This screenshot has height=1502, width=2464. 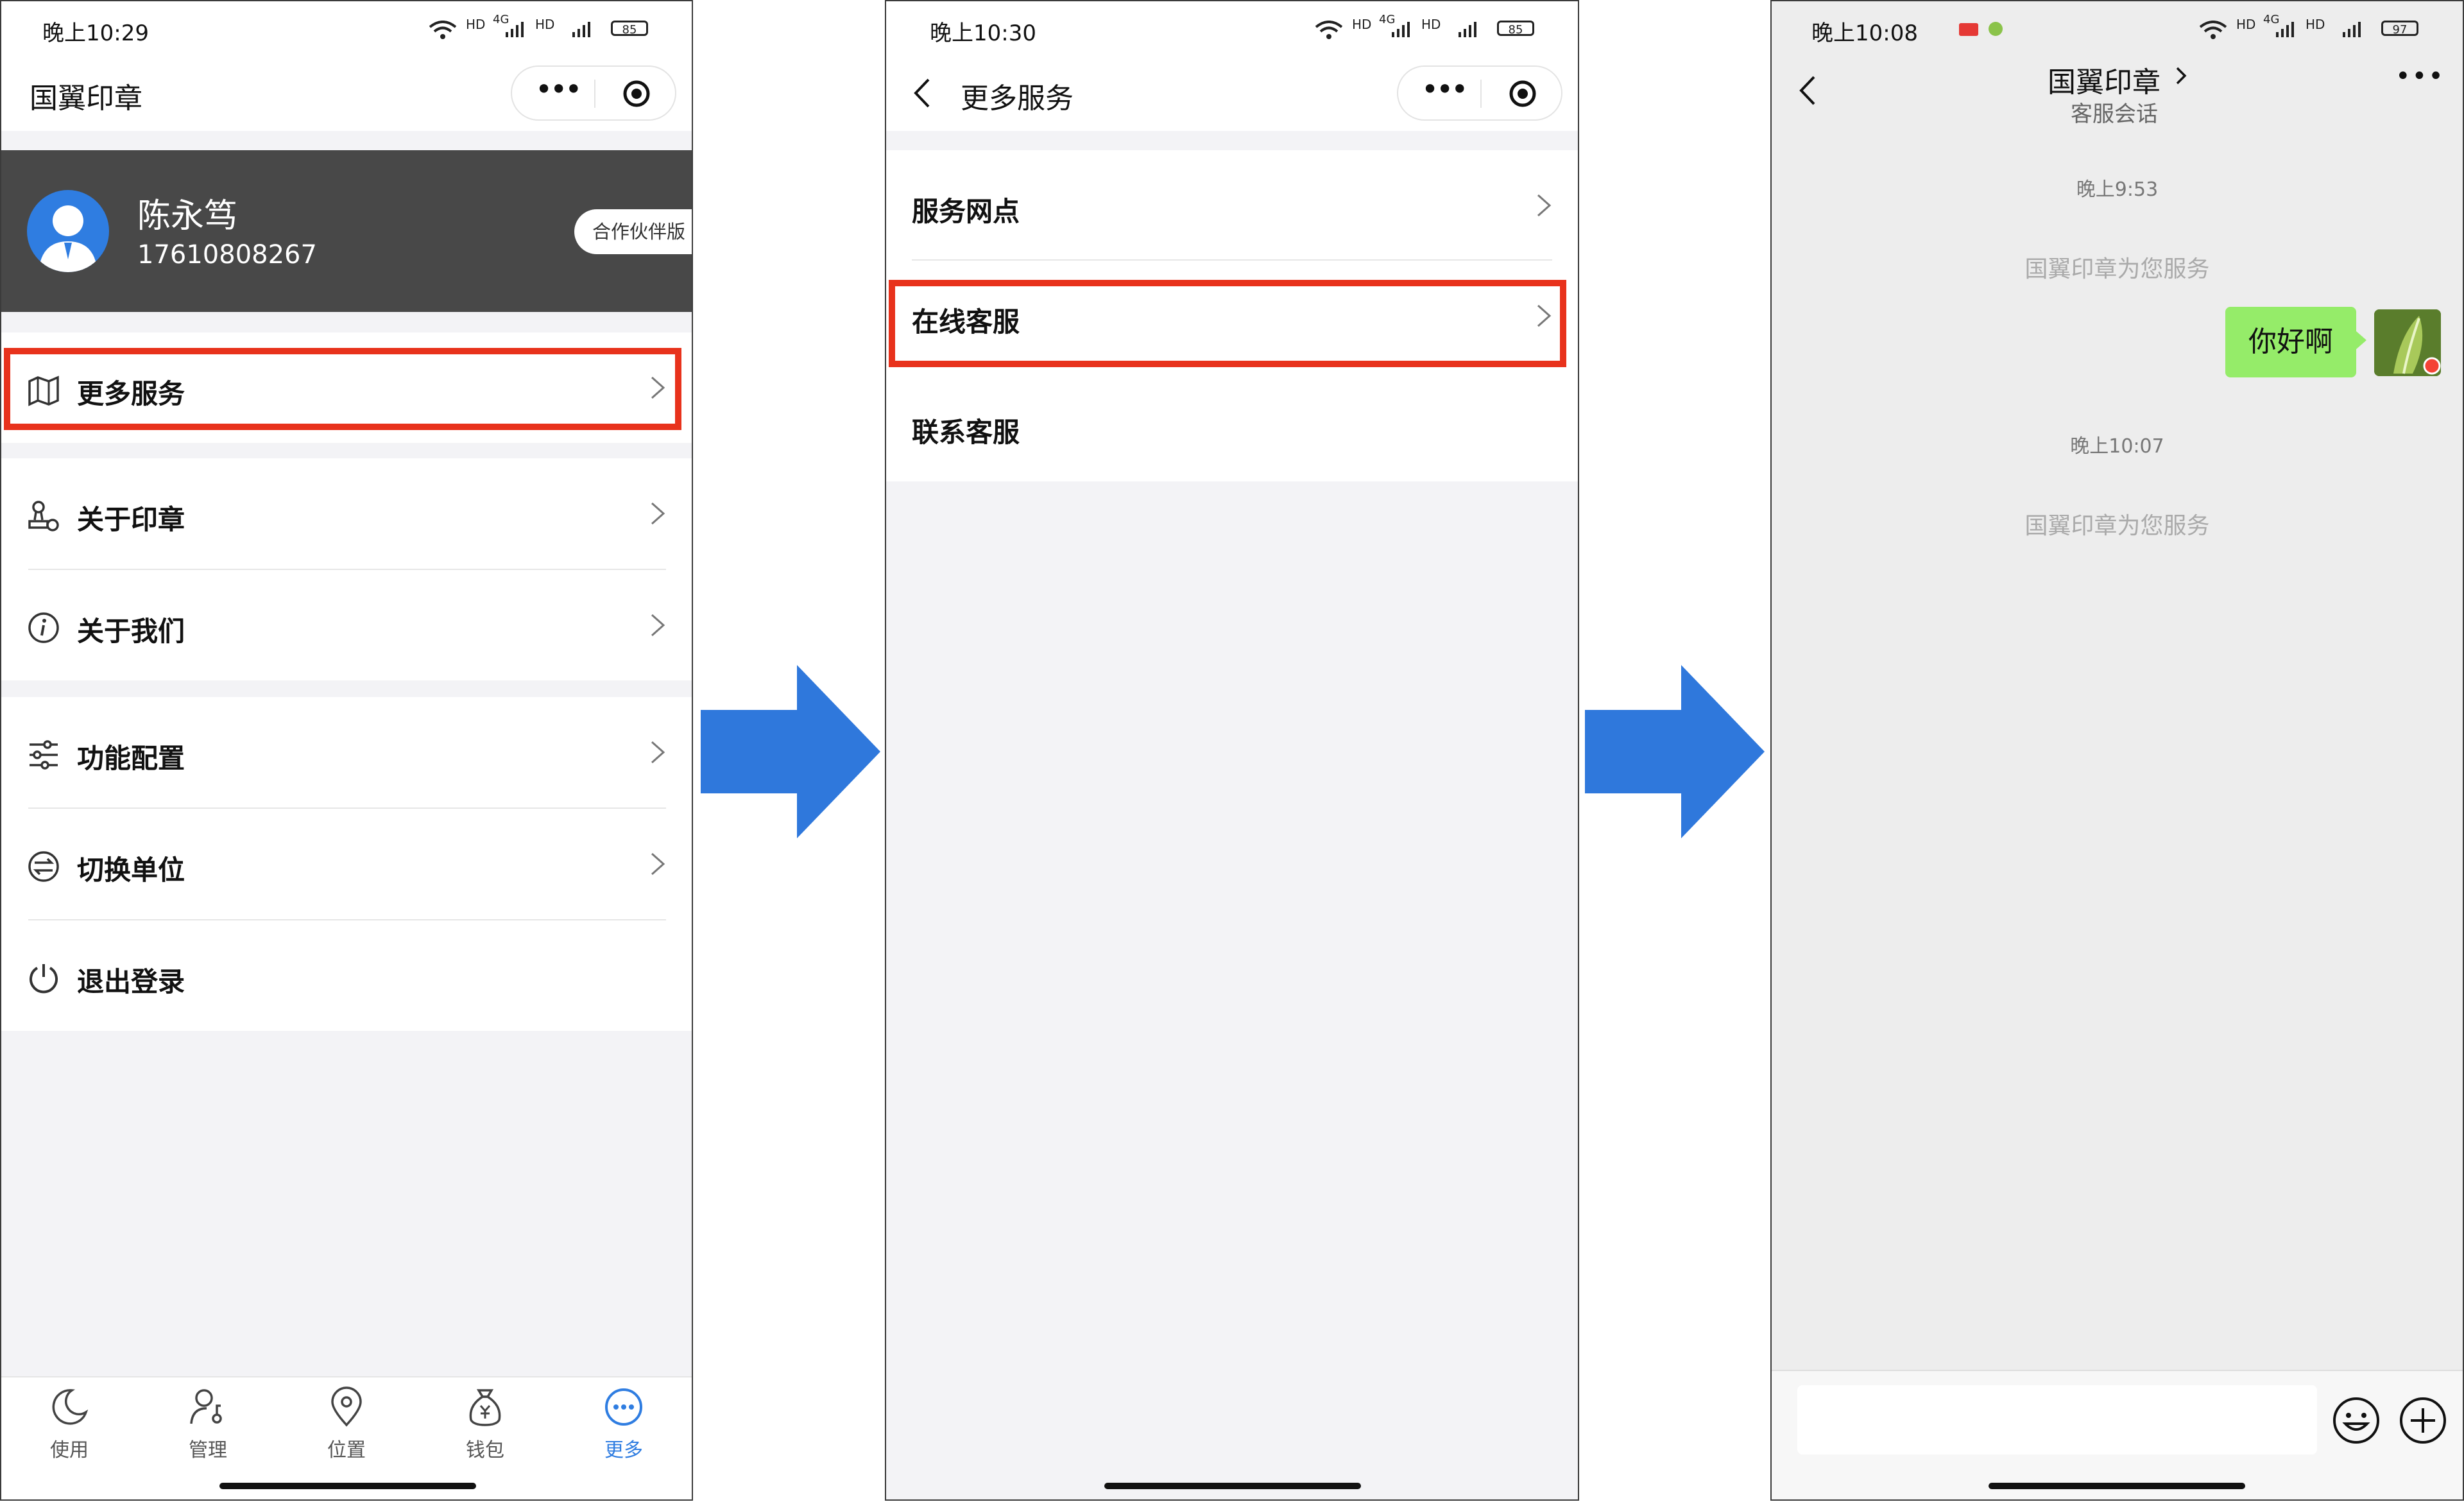 I want to click on power-icon, so click(x=44, y=979).